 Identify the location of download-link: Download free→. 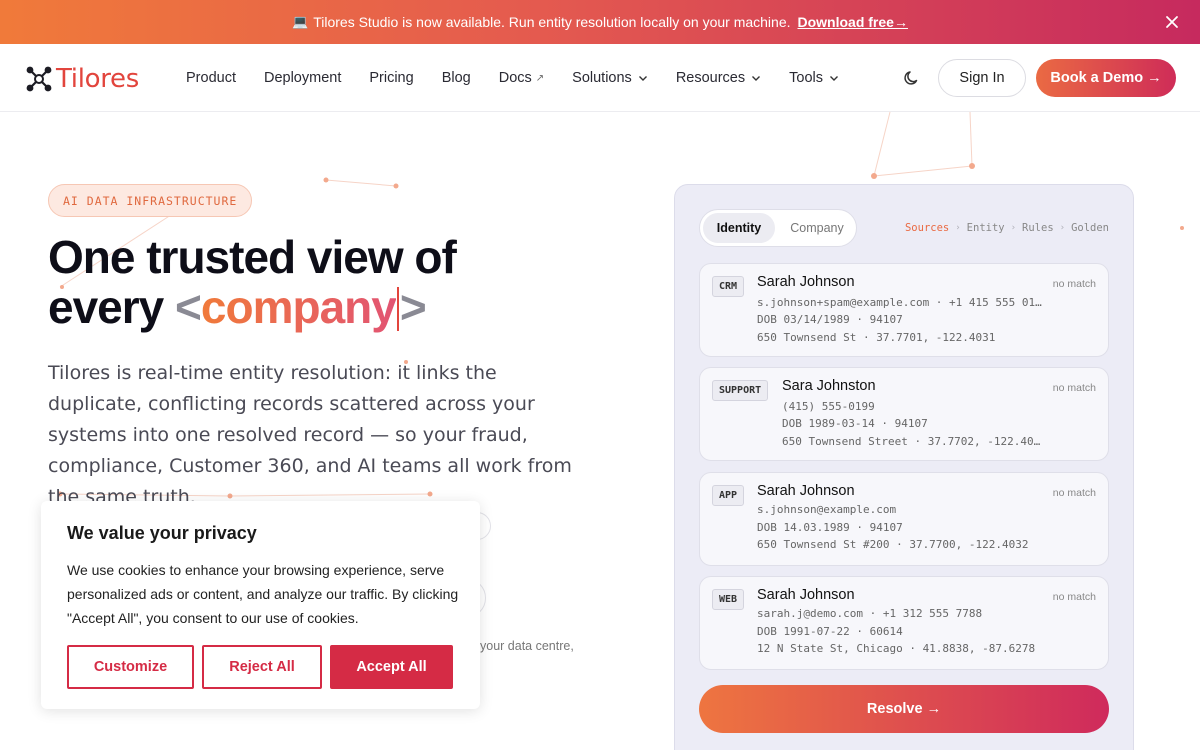
(853, 22).